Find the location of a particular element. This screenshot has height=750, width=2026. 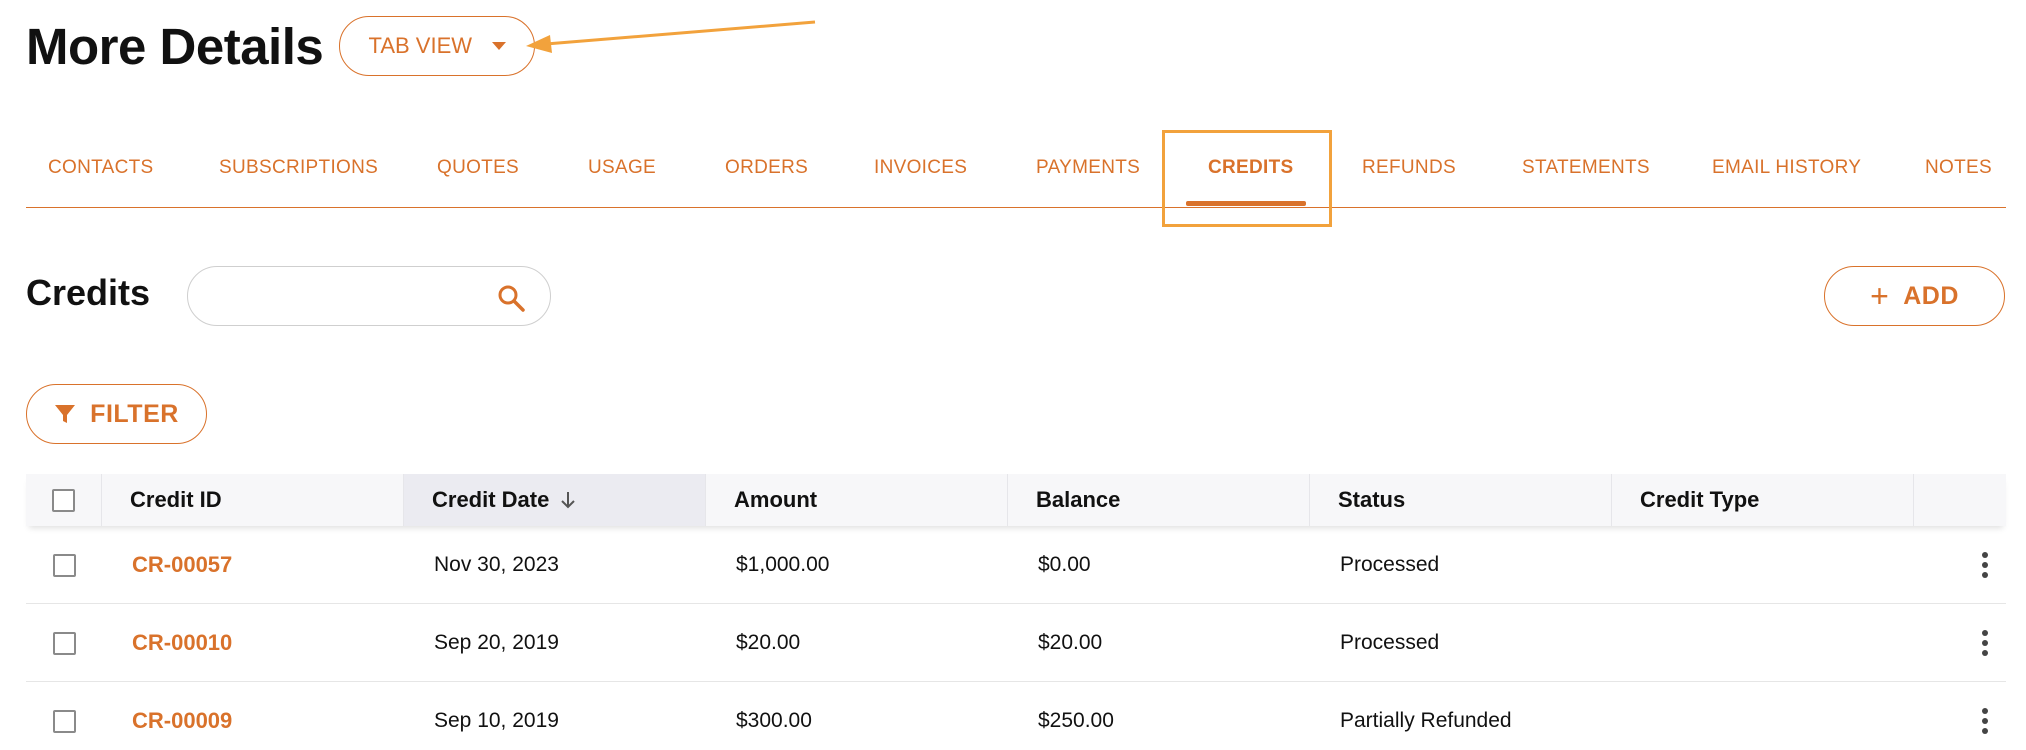

credit-amount: $1,000.00 is located at coordinates (783, 564).